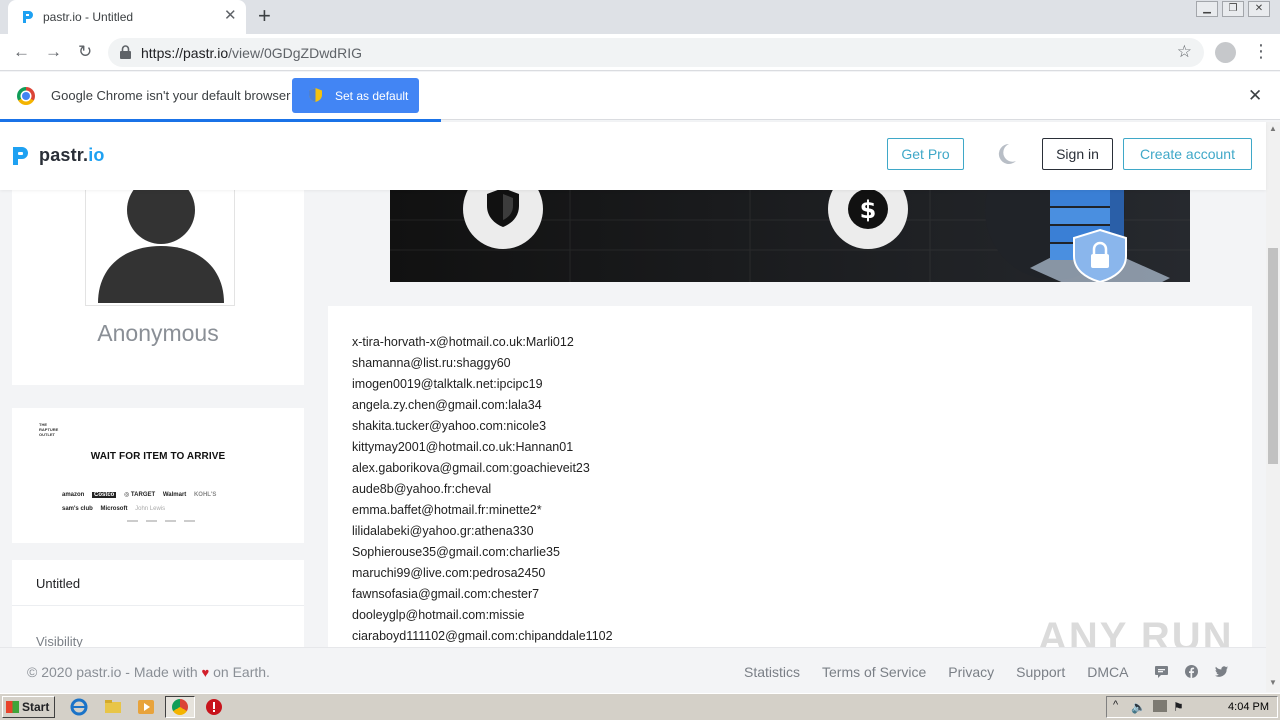  I want to click on twitter-icon, so click(1221, 671).